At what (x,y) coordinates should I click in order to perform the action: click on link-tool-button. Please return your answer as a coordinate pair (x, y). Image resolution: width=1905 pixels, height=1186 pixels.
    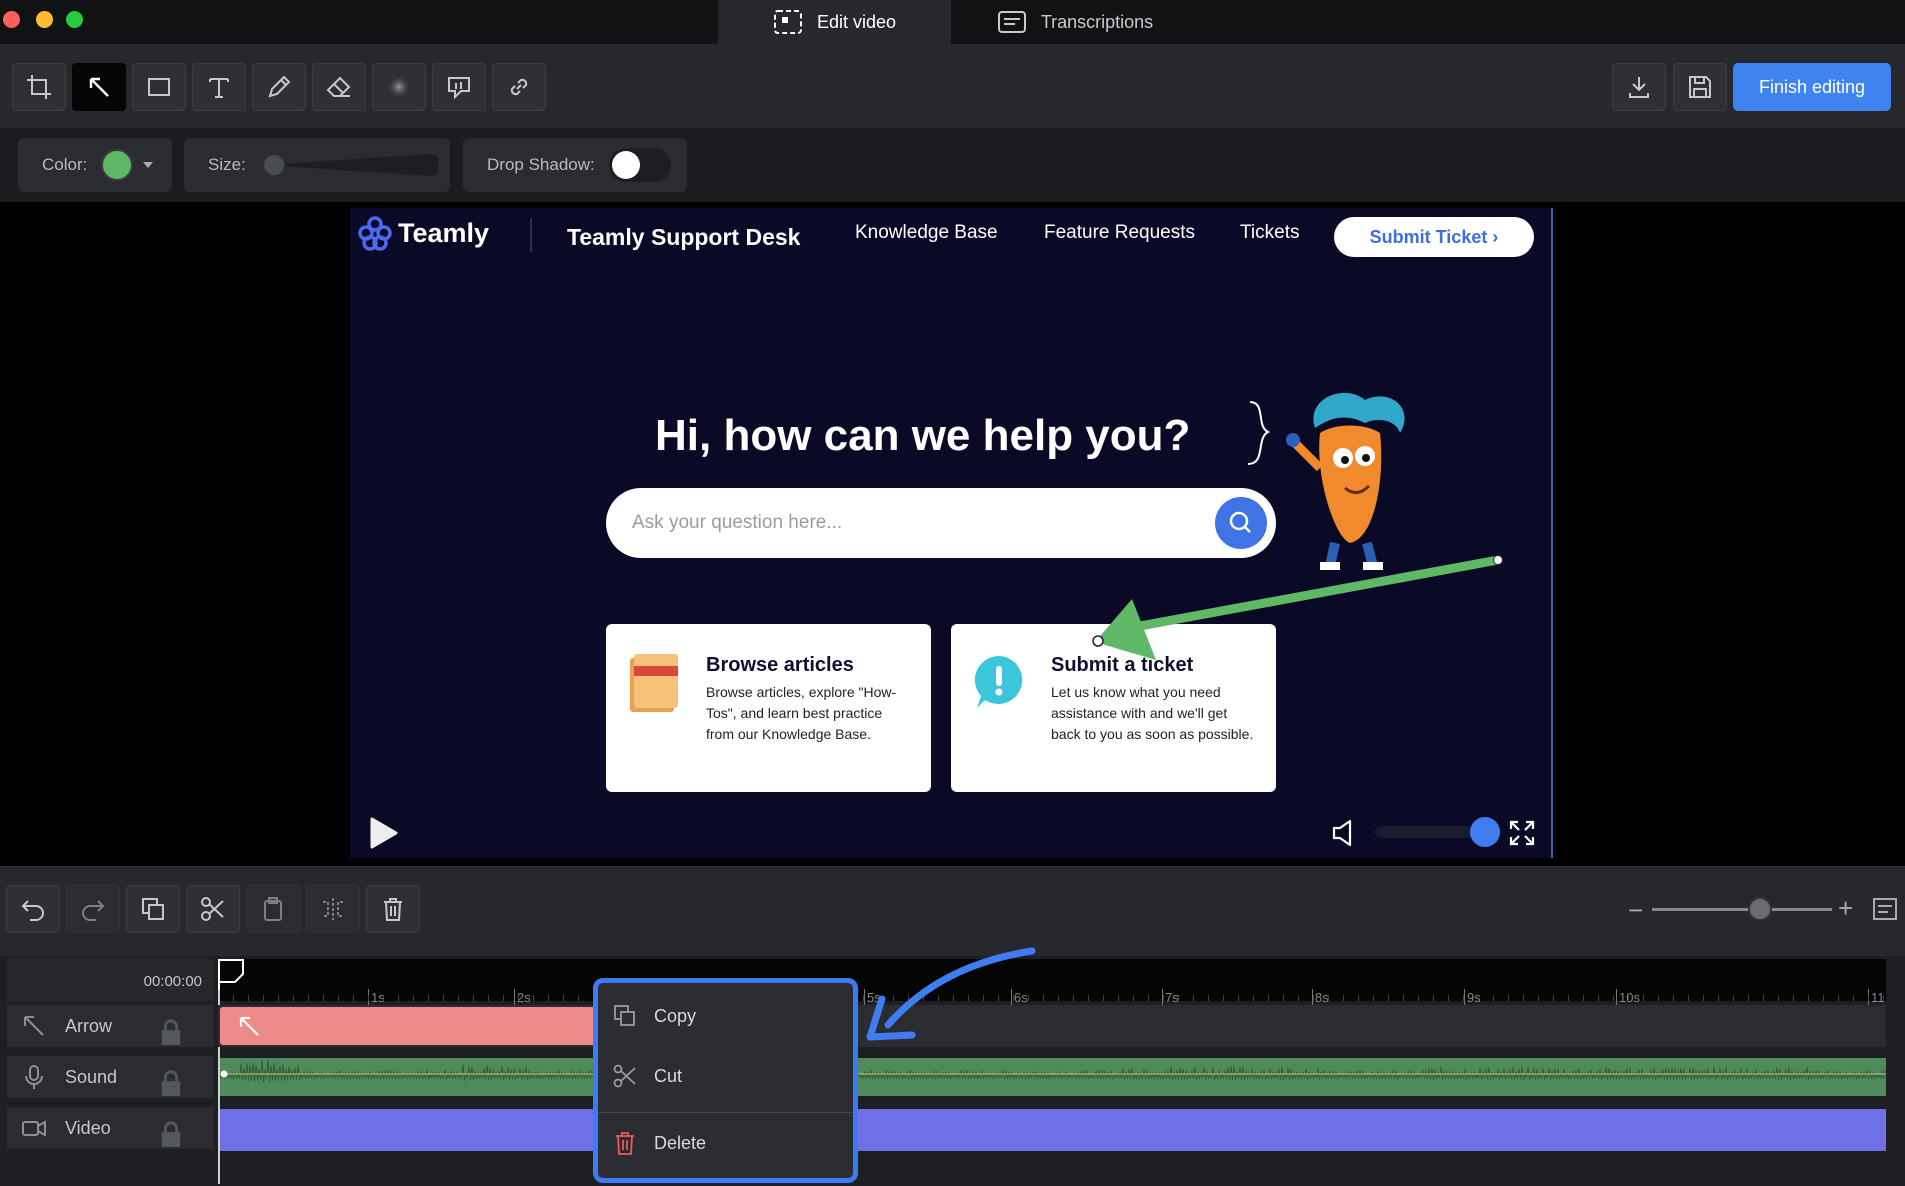
    Looking at the image, I should click on (519, 87).